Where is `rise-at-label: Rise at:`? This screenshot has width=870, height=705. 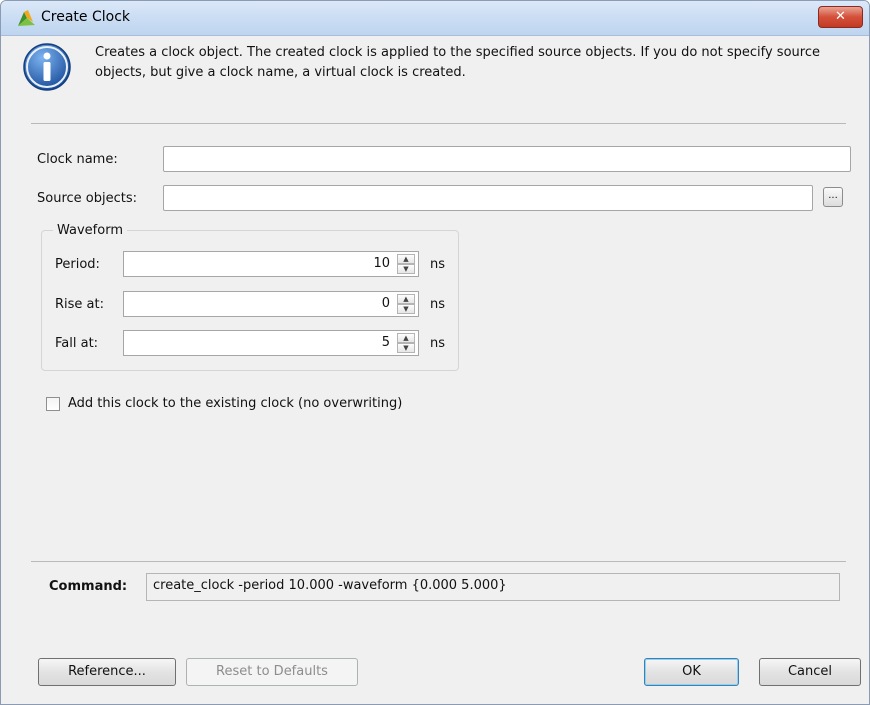
rise-at-label: Rise at: is located at coordinates (79, 304).